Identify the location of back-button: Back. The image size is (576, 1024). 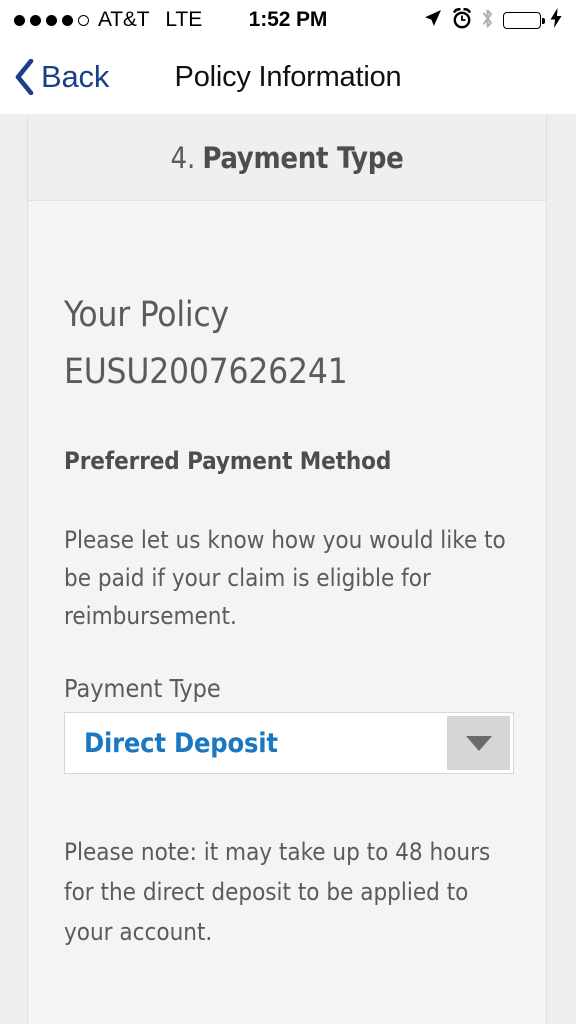
(55, 77).